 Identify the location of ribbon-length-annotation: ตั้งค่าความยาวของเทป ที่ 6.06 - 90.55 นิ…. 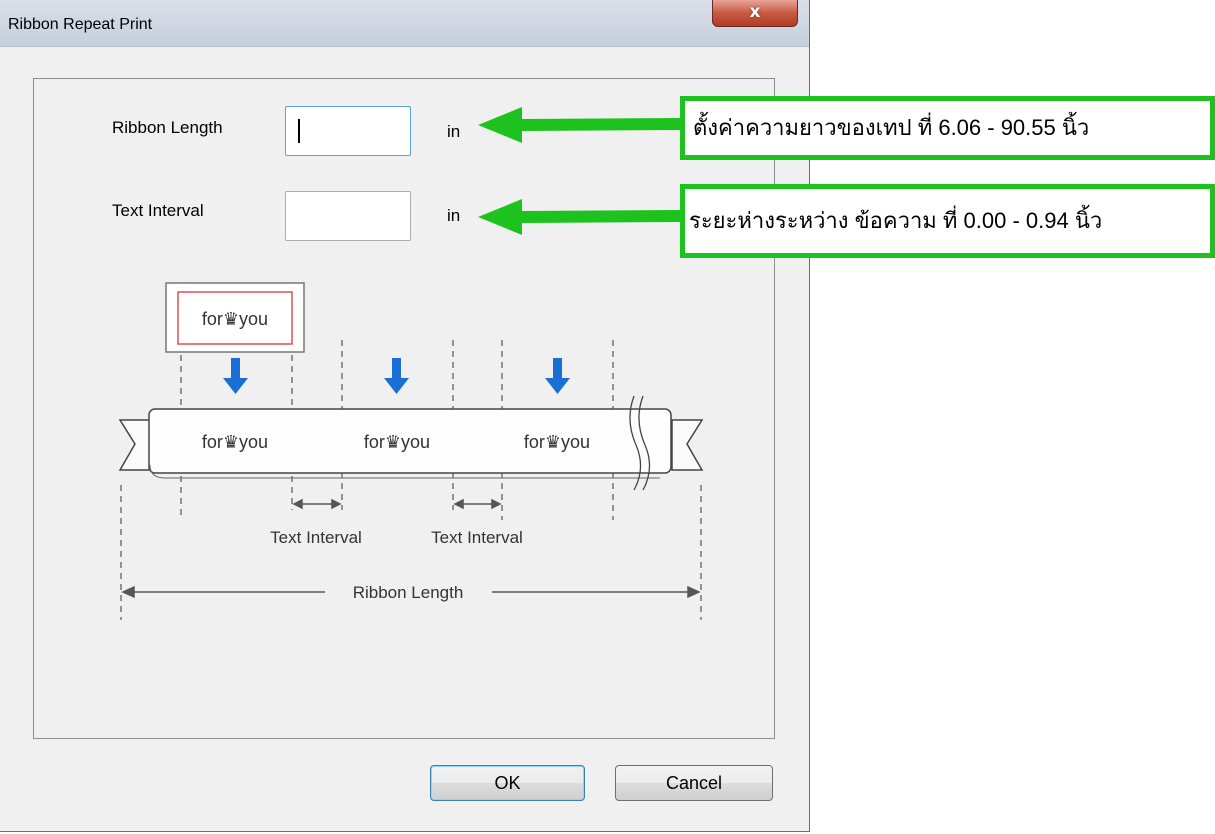
(947, 128).